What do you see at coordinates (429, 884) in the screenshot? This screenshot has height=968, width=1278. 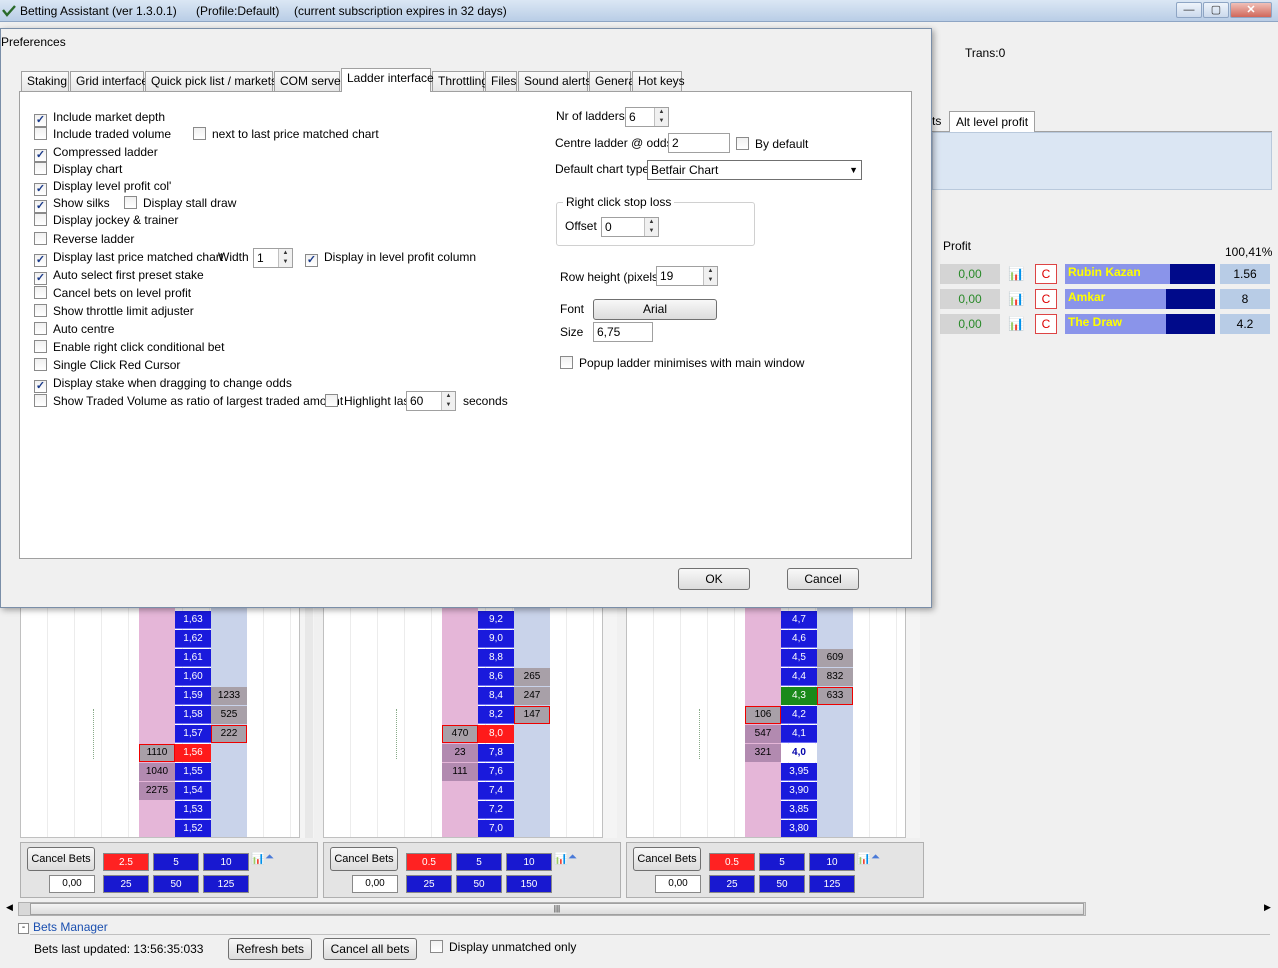 I see `stake-preset-button: 25` at bounding box center [429, 884].